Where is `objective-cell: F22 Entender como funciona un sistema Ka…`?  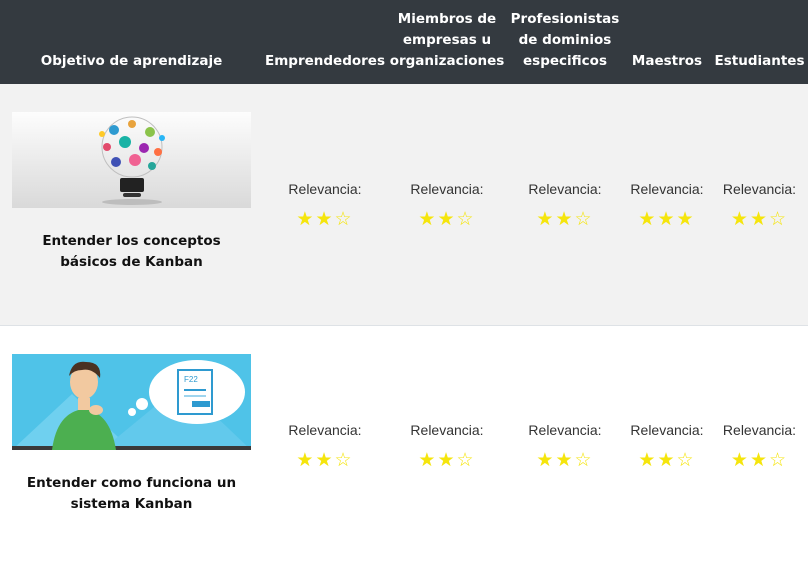 objective-cell: F22 Entender como funciona un sistema Ka… is located at coordinates (131, 445).